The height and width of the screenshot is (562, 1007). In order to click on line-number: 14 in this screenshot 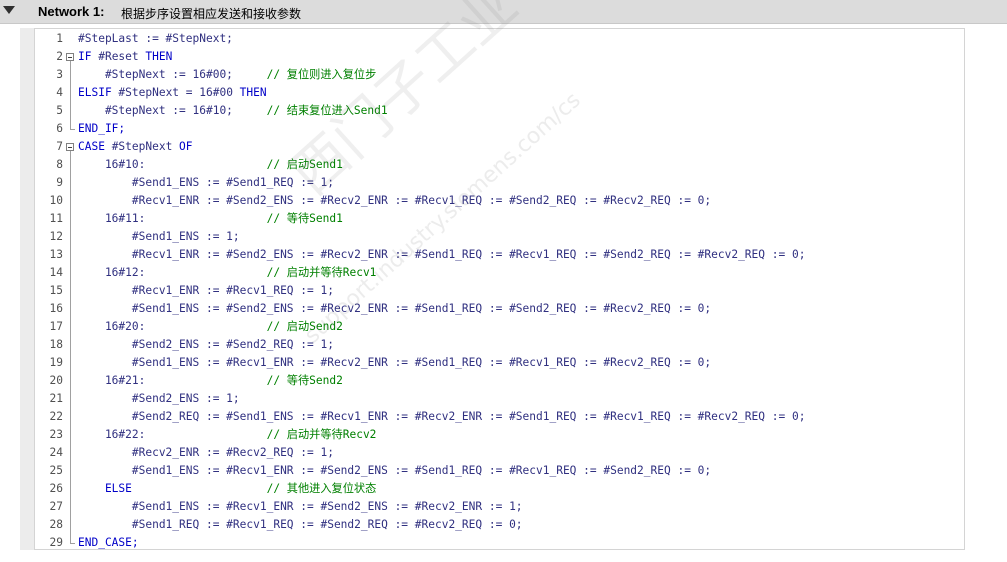, I will do `click(56, 272)`.